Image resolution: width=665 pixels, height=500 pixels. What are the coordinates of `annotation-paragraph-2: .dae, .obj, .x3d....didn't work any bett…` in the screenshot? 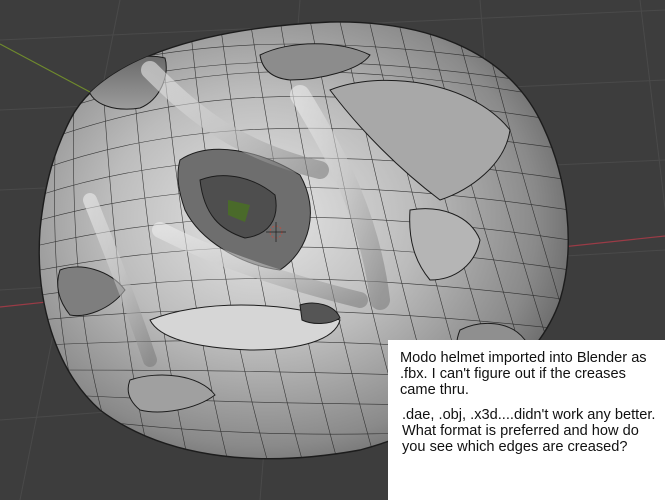 It's located at (529, 431).